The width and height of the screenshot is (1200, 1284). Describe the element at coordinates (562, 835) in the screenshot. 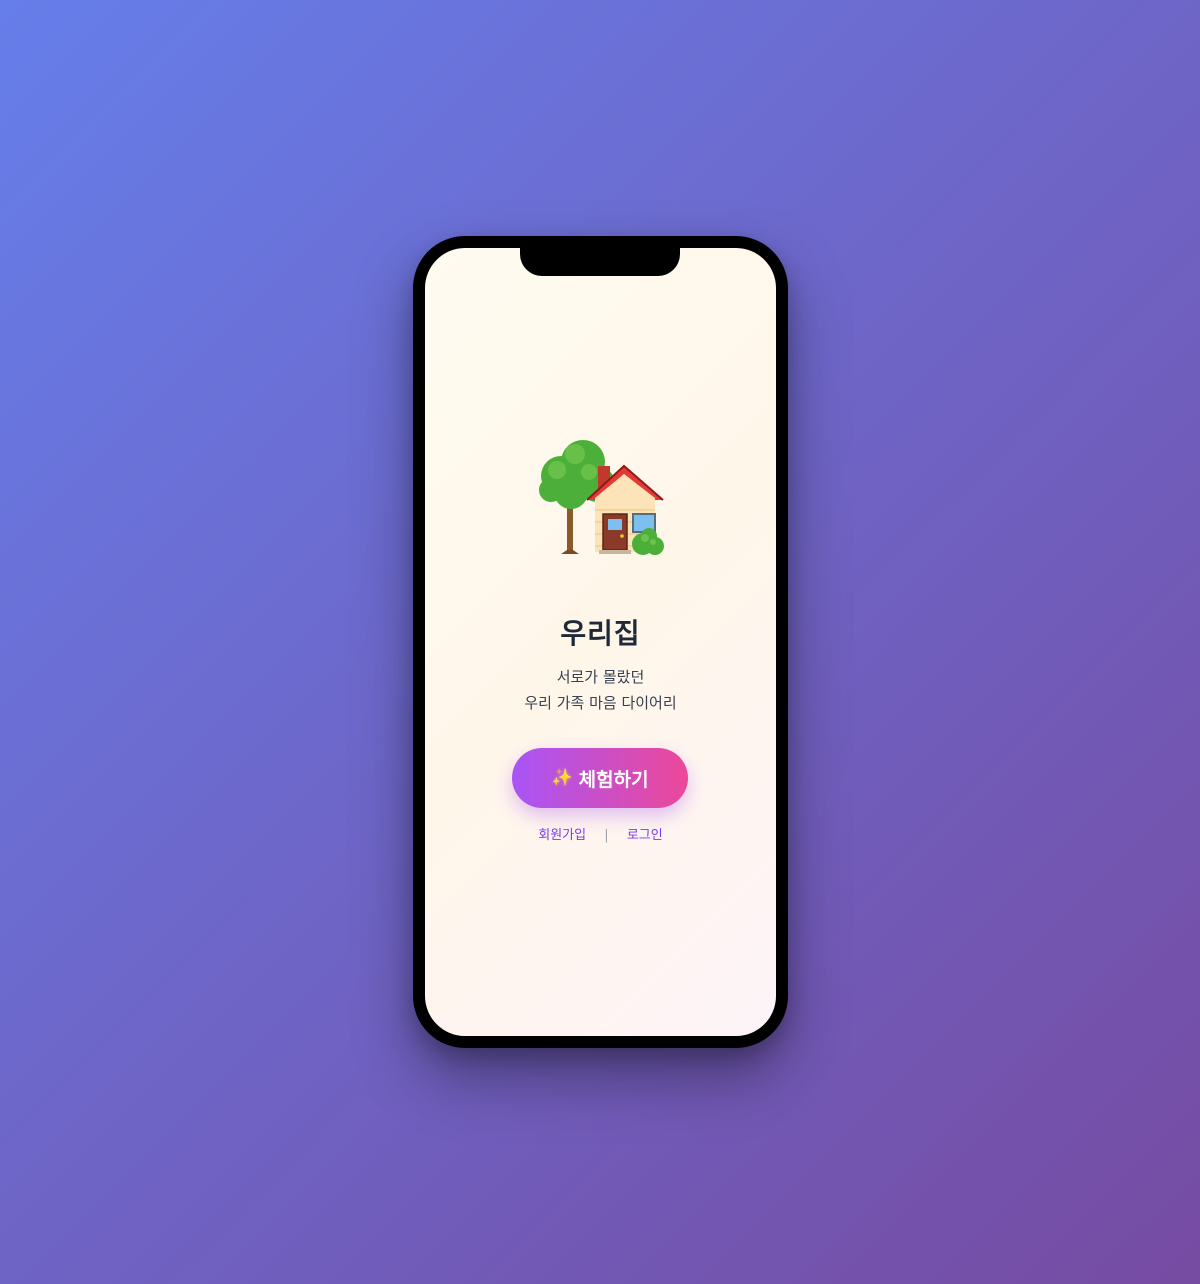

I see `signup-link: 회원가입` at that location.